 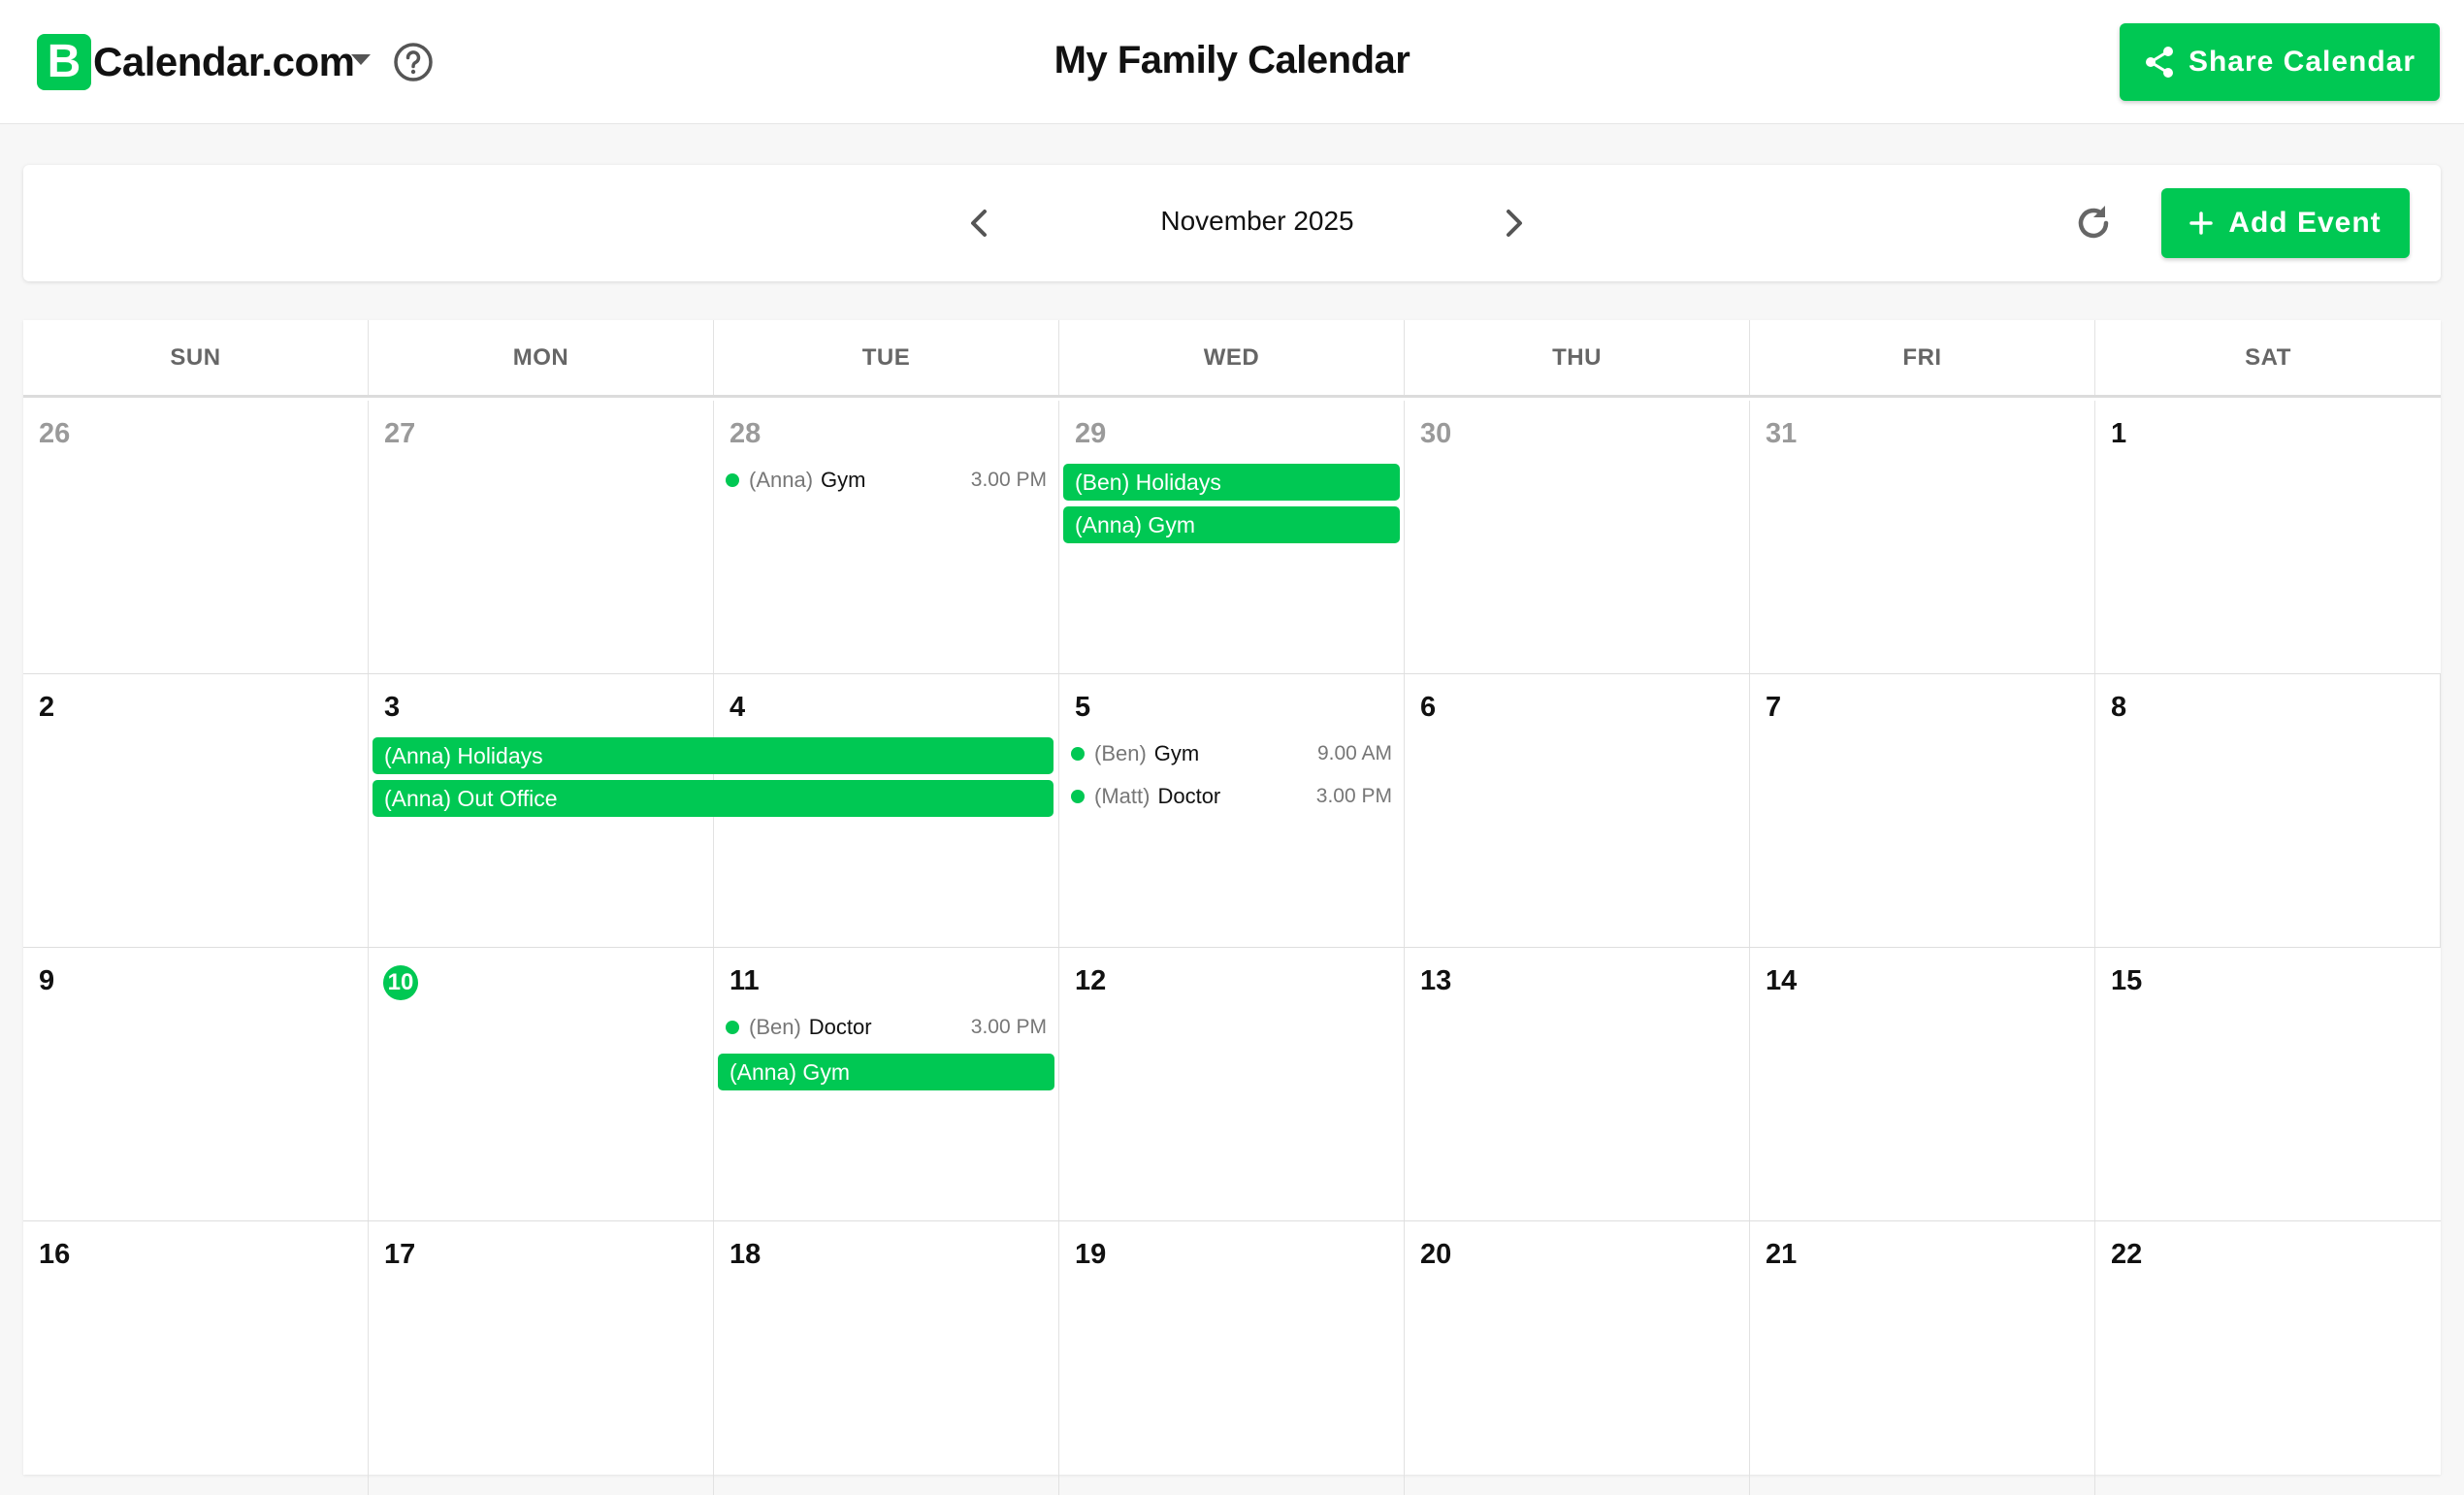 I want to click on day-cell: 22, so click(x=2268, y=1358).